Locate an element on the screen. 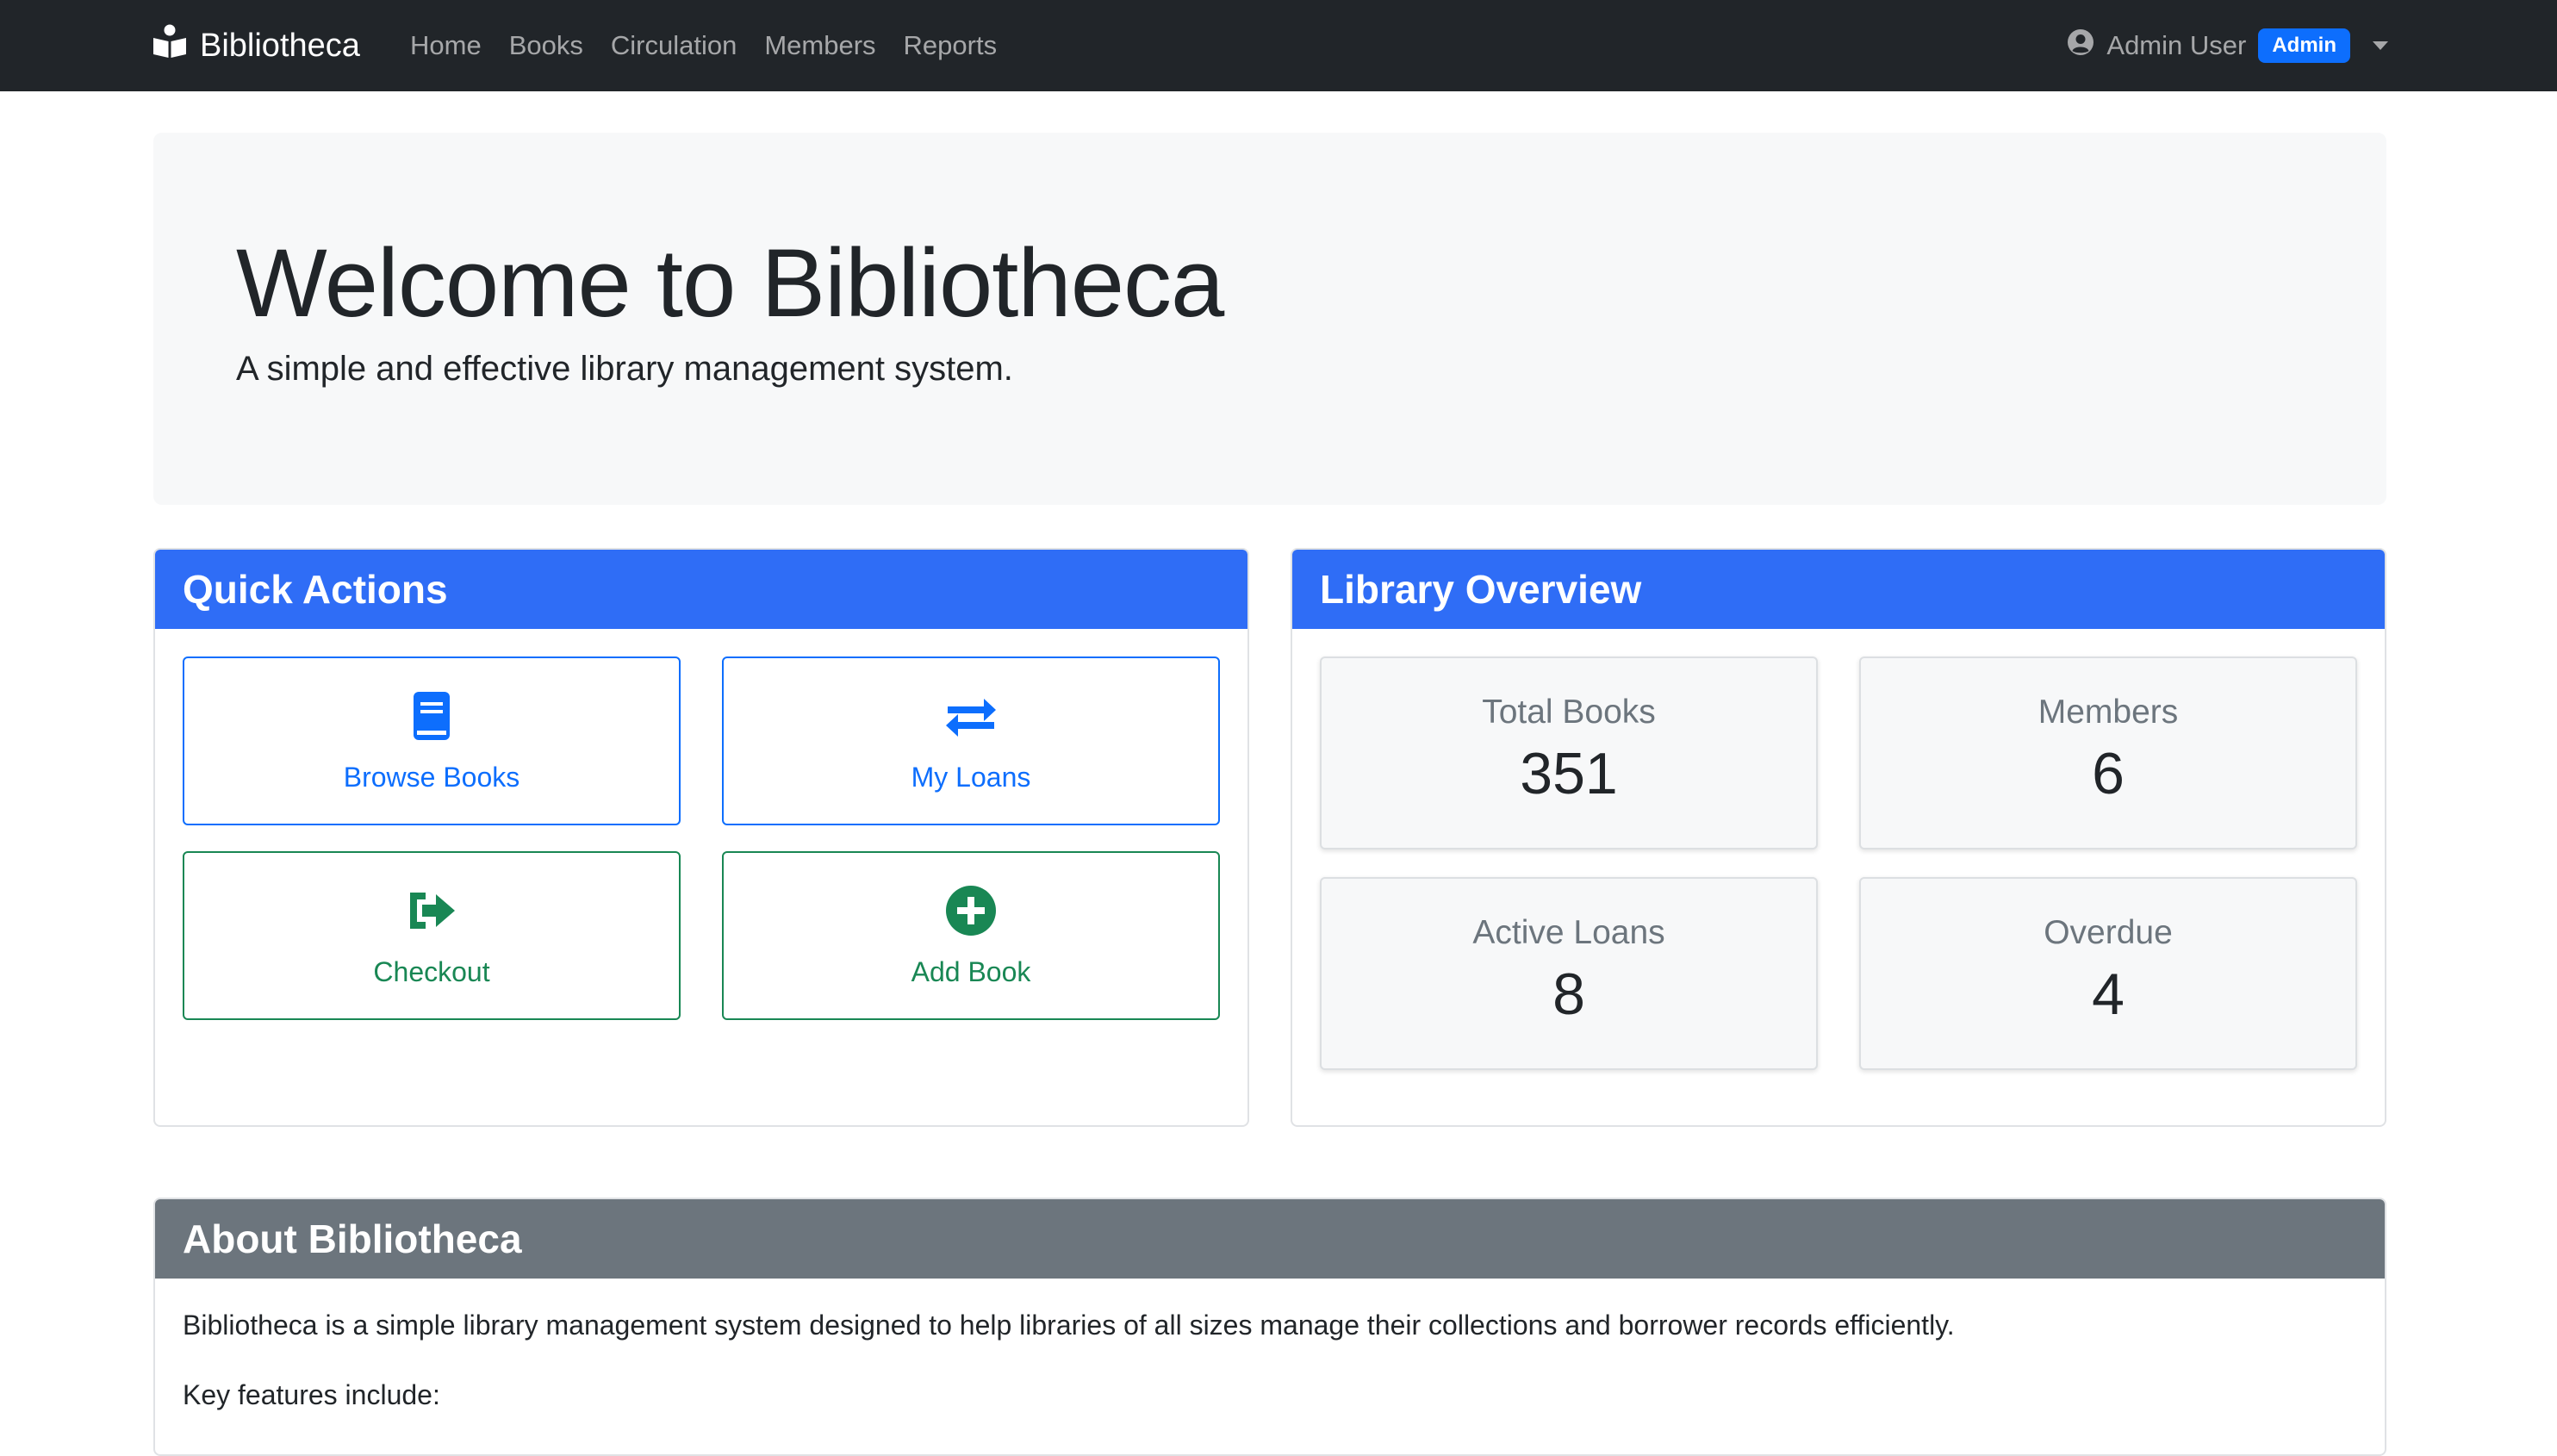 This screenshot has width=2557, height=1456. checkout-label: Checkout is located at coordinates (431, 971).